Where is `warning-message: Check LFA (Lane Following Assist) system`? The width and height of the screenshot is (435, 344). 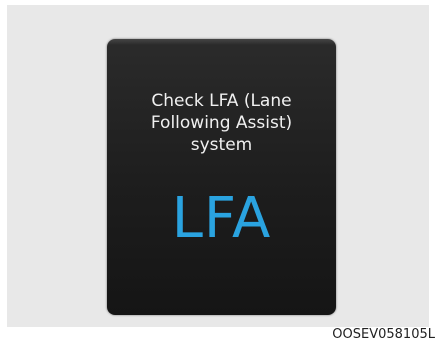 warning-message: Check LFA (Lane Following Assist) system is located at coordinates (221, 123).